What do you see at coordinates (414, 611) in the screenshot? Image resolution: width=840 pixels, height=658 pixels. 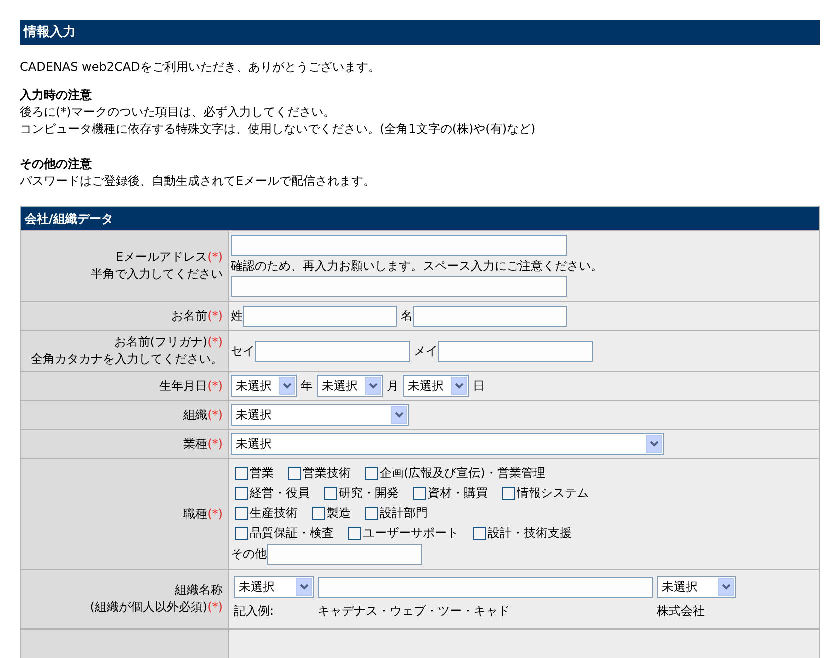 I see `example-text: キャデナス・ウェブ・ツー・キャド` at bounding box center [414, 611].